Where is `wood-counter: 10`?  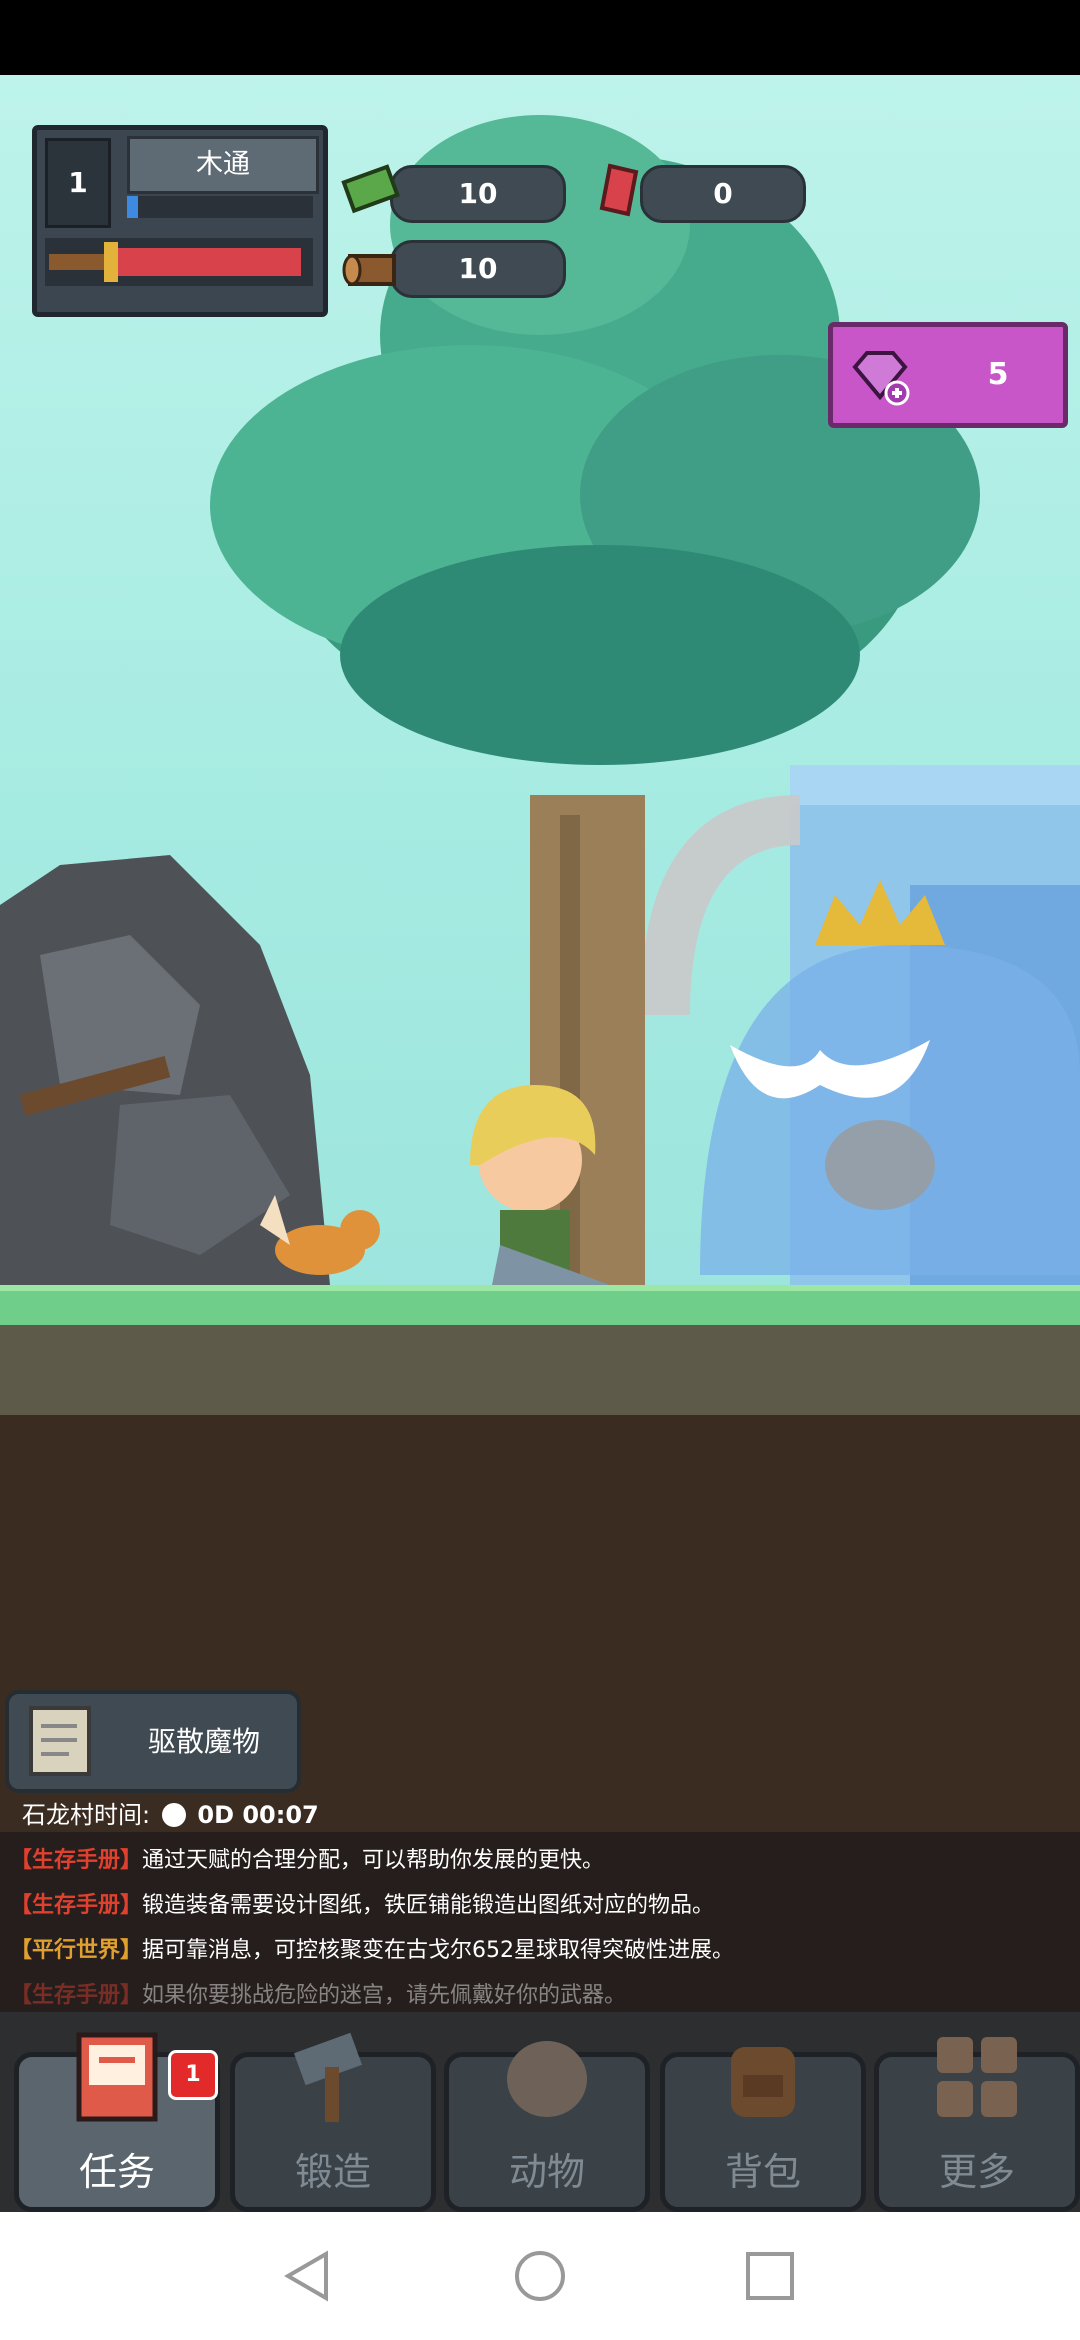
wood-counter: 10 is located at coordinates (478, 269).